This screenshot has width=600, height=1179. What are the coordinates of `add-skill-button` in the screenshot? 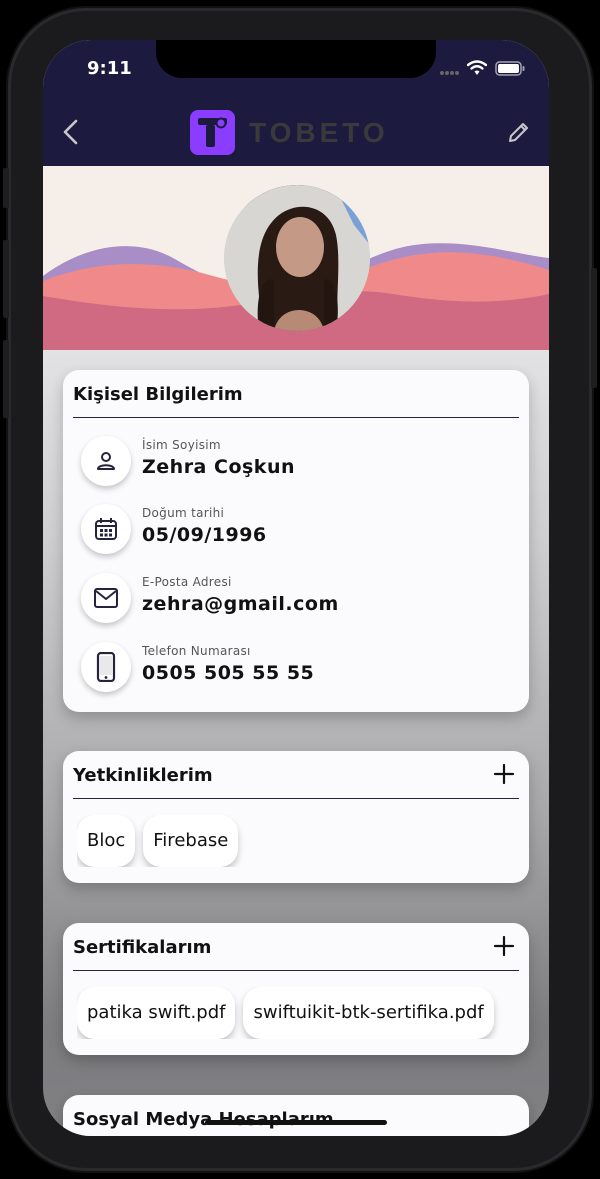 It's located at (504, 774).